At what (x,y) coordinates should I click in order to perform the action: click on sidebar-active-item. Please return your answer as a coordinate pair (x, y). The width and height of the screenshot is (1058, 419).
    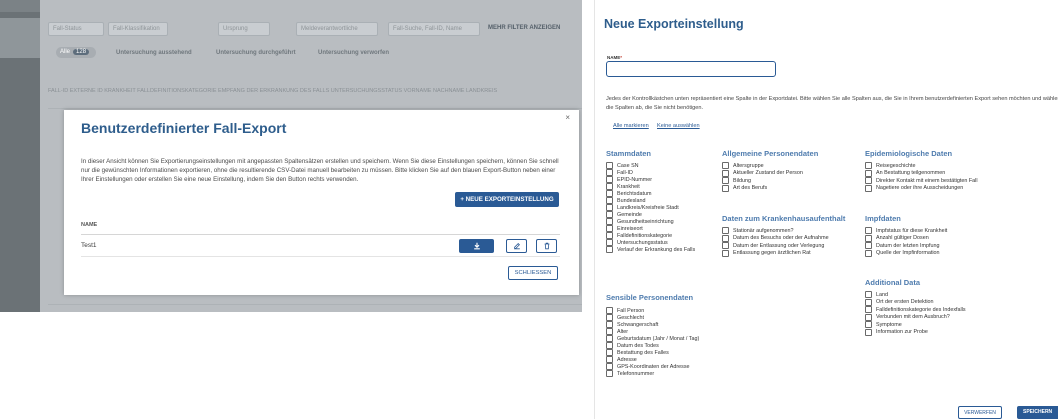
    Looking at the image, I should click on (20, 38).